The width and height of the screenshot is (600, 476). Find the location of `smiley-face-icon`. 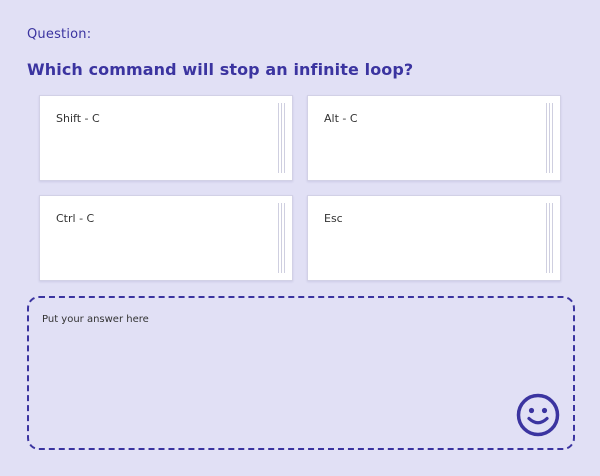

smiley-face-icon is located at coordinates (538, 415).